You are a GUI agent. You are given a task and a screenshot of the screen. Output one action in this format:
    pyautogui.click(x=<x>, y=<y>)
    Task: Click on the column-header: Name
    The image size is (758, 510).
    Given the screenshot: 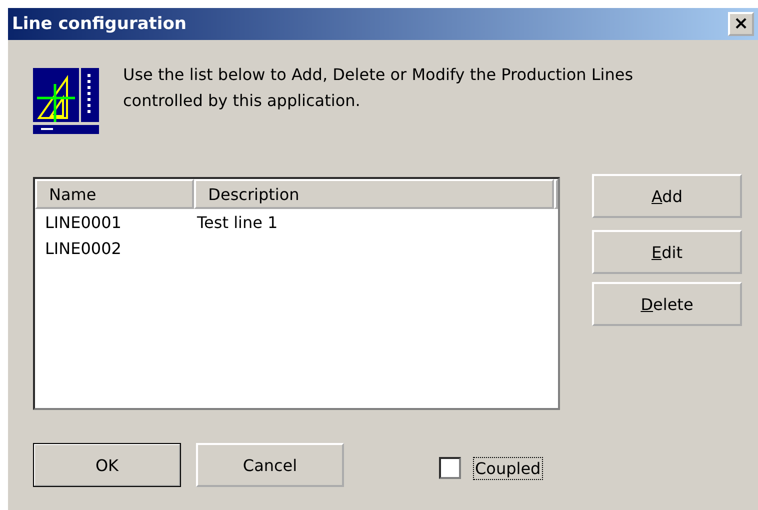 What is the action you would take?
    pyautogui.click(x=114, y=194)
    